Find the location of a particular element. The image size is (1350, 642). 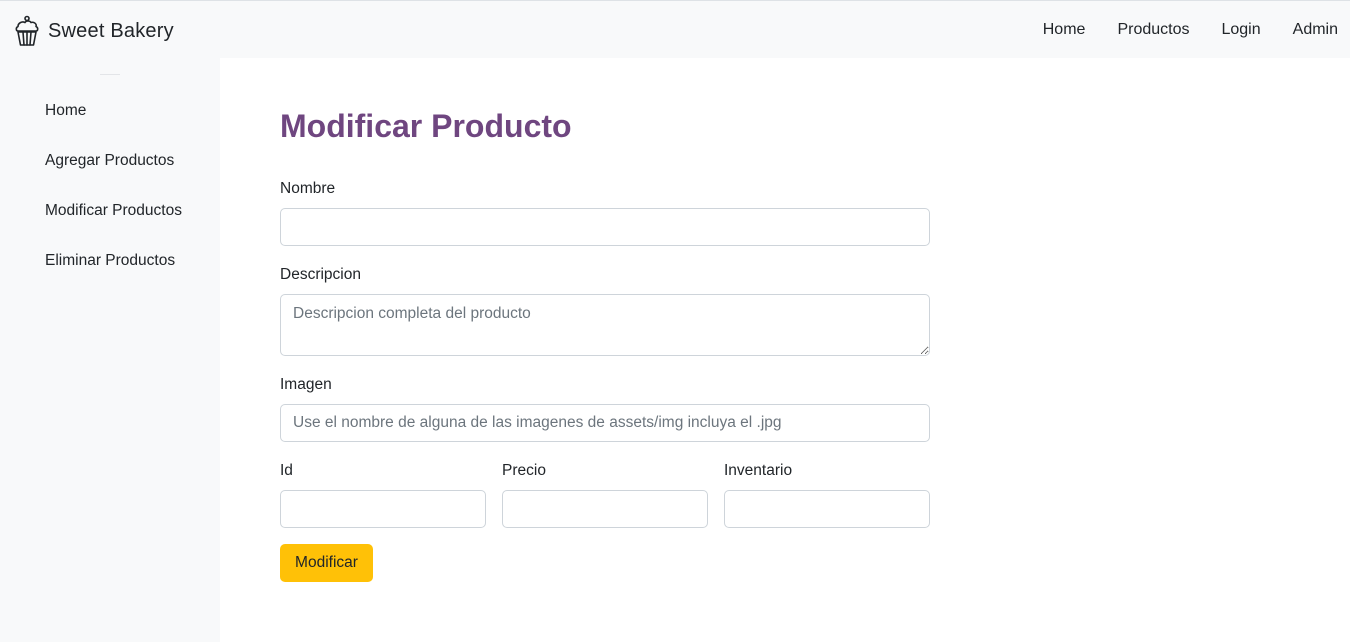

cupcake-icon is located at coordinates (27, 31).